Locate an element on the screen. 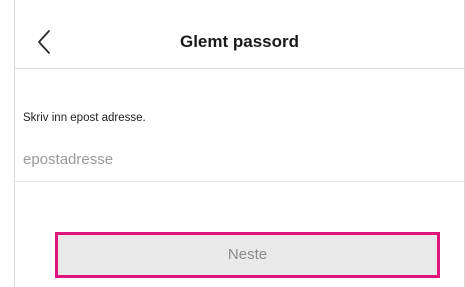  email-instruction-label: Skriv inn epost adresse. is located at coordinates (84, 118).